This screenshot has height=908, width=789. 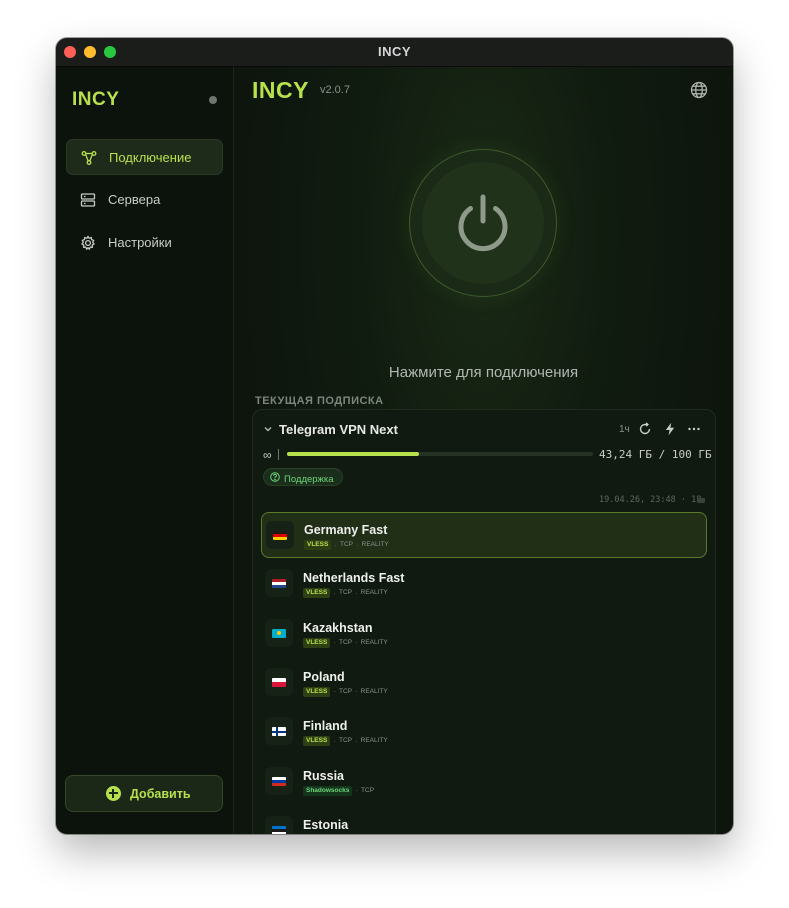 I want to click on more-options-icon, so click(x=694, y=429).